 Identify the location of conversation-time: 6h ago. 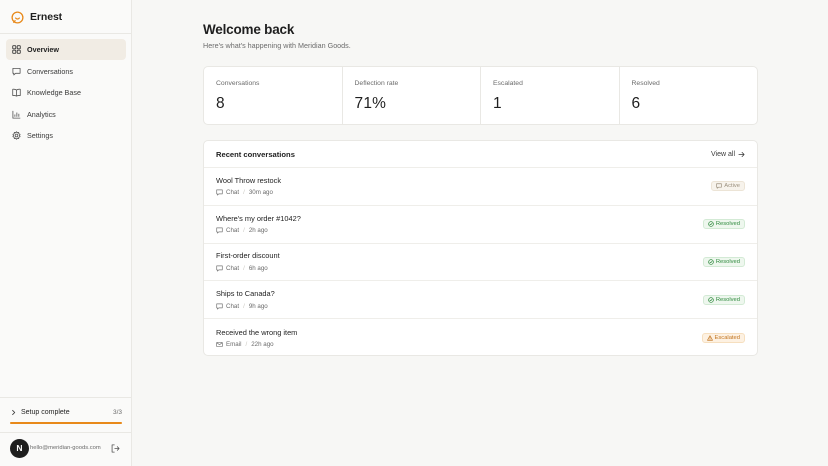
(258, 268).